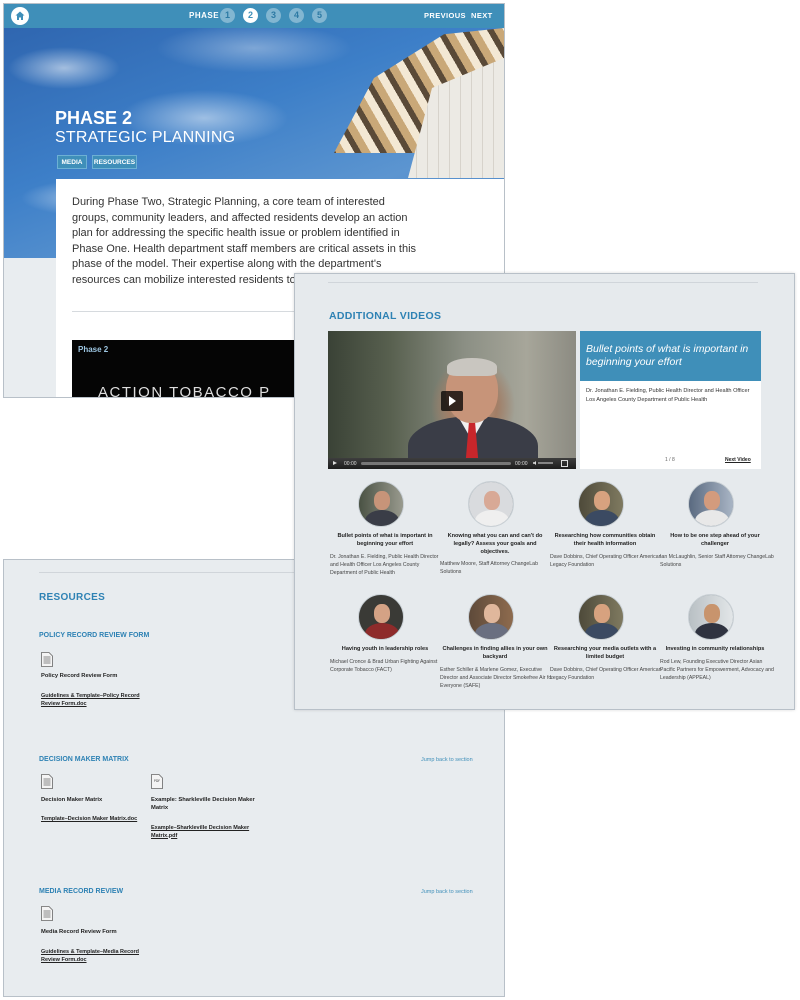 Image resolution: width=800 pixels, height=1000 pixels. What do you see at coordinates (385, 316) in the screenshot?
I see `additional-videos-heading: ADDITIONAL VIDEOS` at bounding box center [385, 316].